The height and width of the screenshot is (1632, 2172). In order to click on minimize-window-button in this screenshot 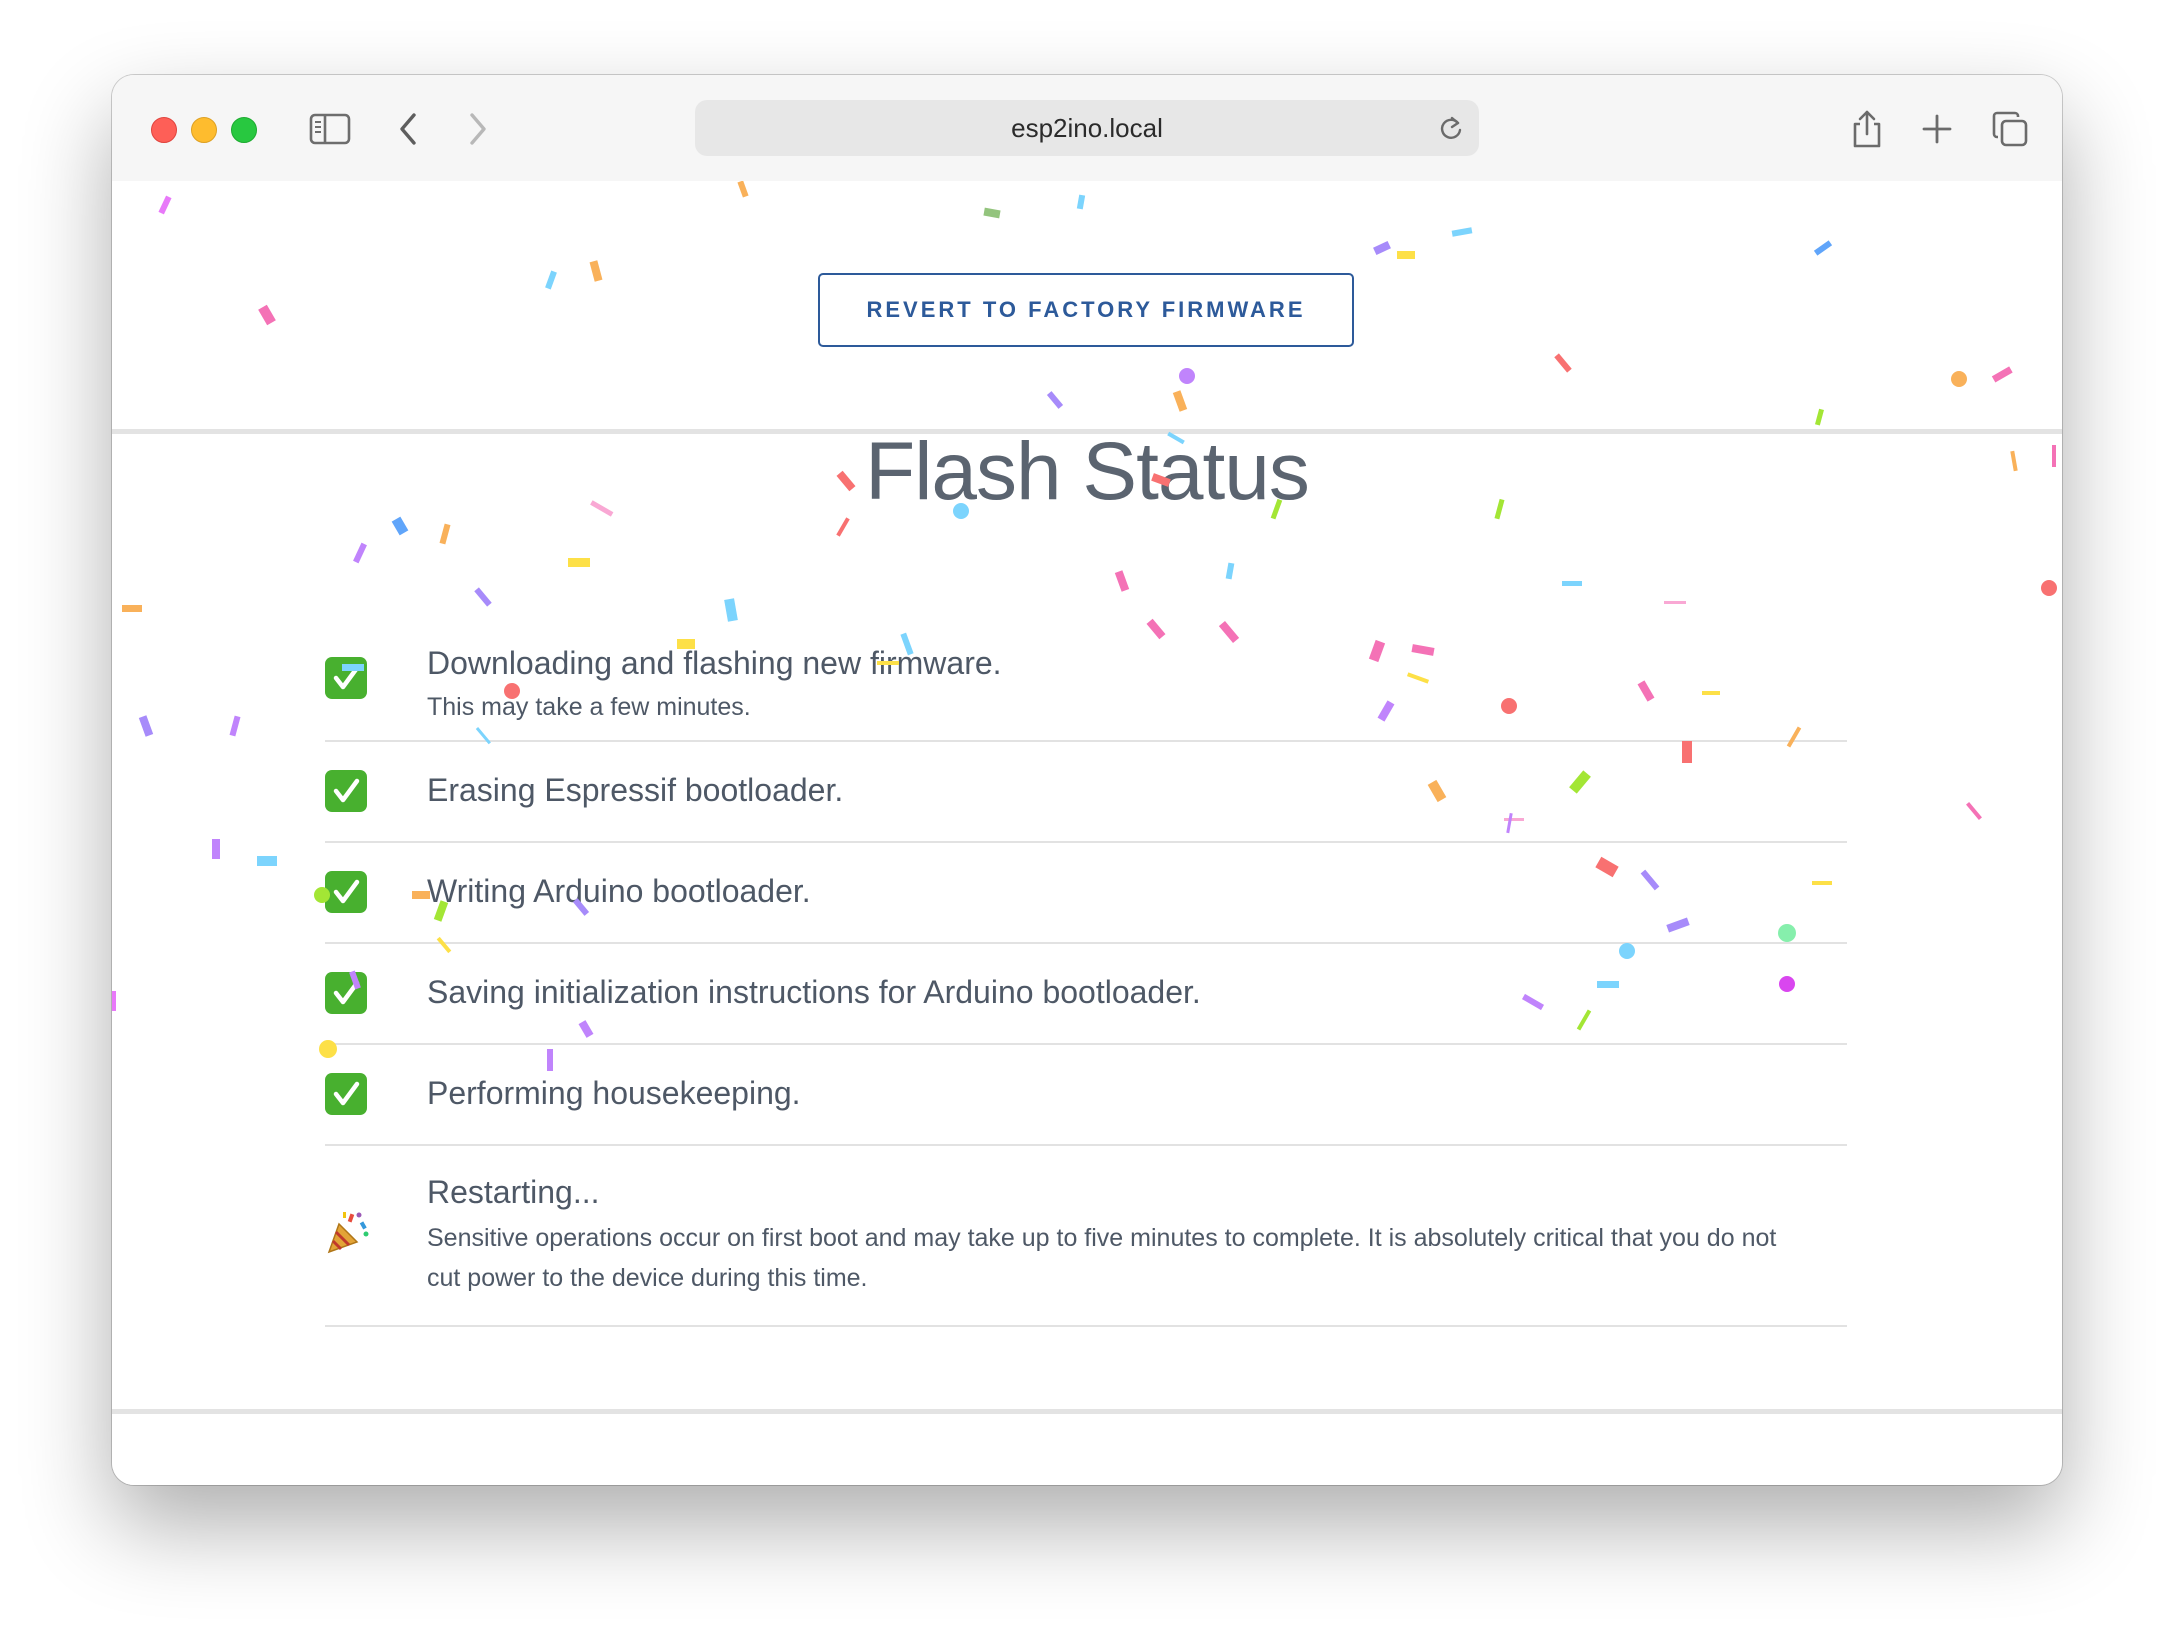, I will do `click(204, 130)`.